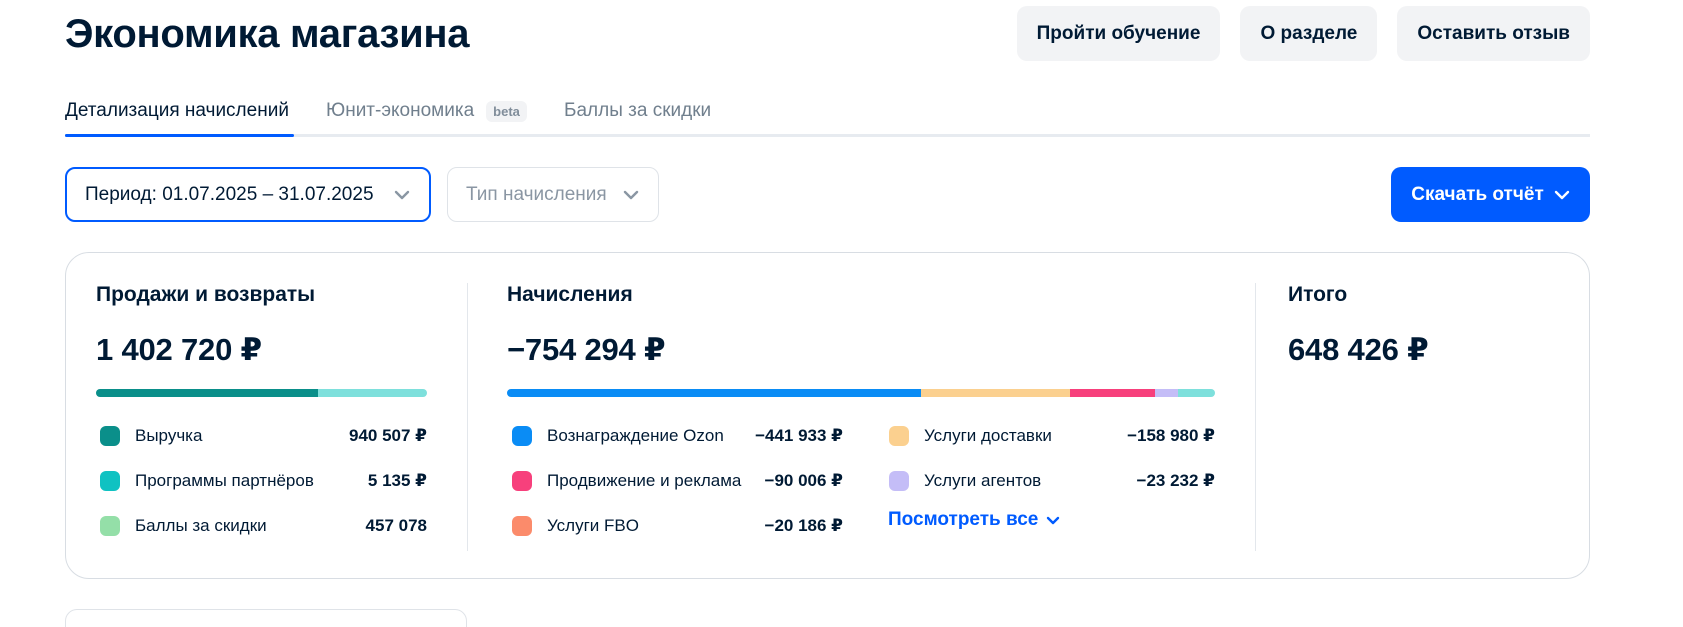 The width and height of the screenshot is (1683, 627). I want to click on legend-value: −158 980 ₽, so click(1171, 435).